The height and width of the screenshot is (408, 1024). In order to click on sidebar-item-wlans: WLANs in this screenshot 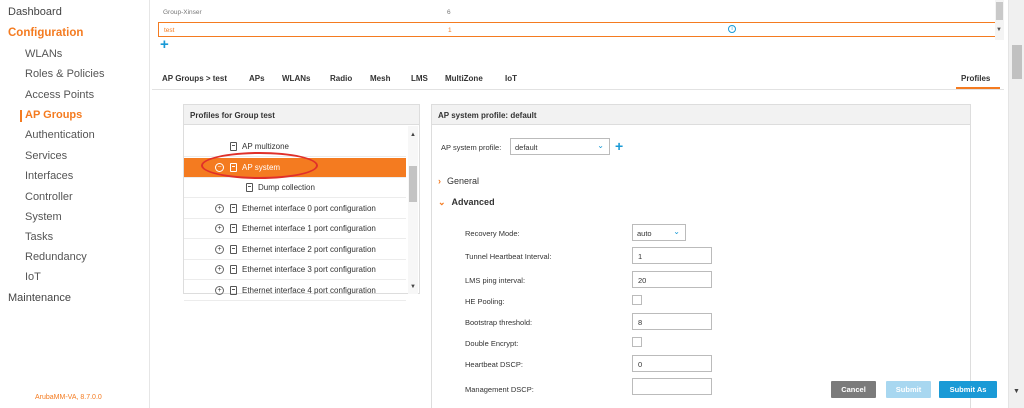, I will do `click(43, 54)`.